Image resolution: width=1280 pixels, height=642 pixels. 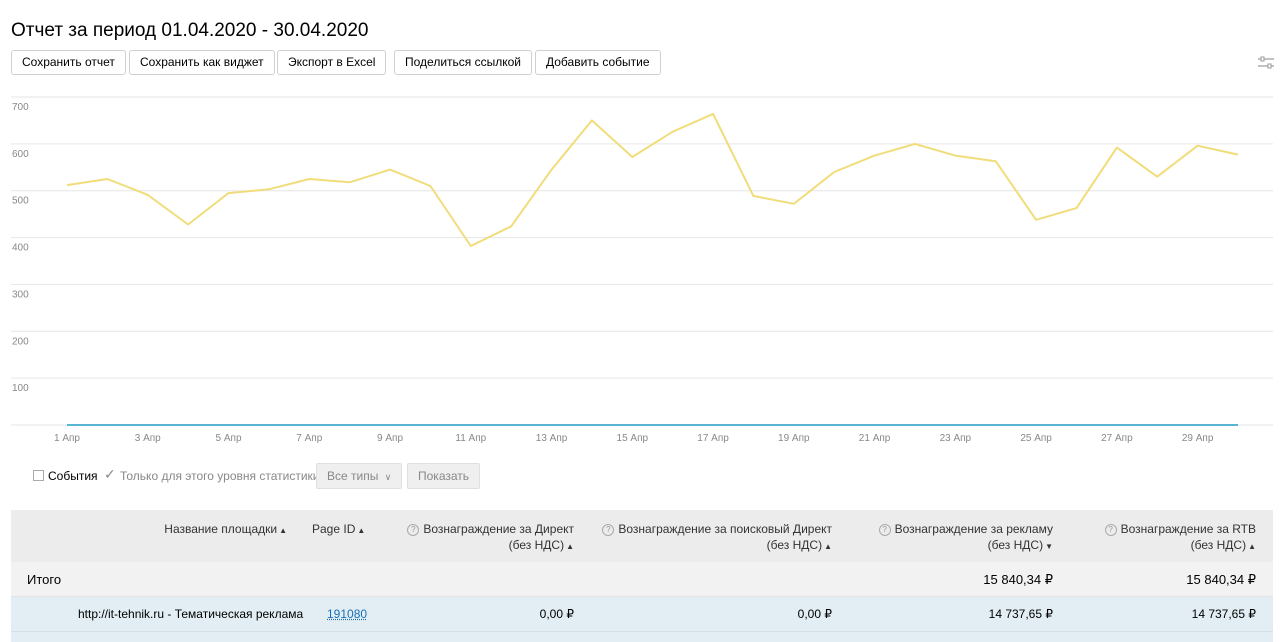 What do you see at coordinates (189, 31) in the screenshot?
I see `page-title: Отчет за период 01.04.2020 - 30.04.2020` at bounding box center [189, 31].